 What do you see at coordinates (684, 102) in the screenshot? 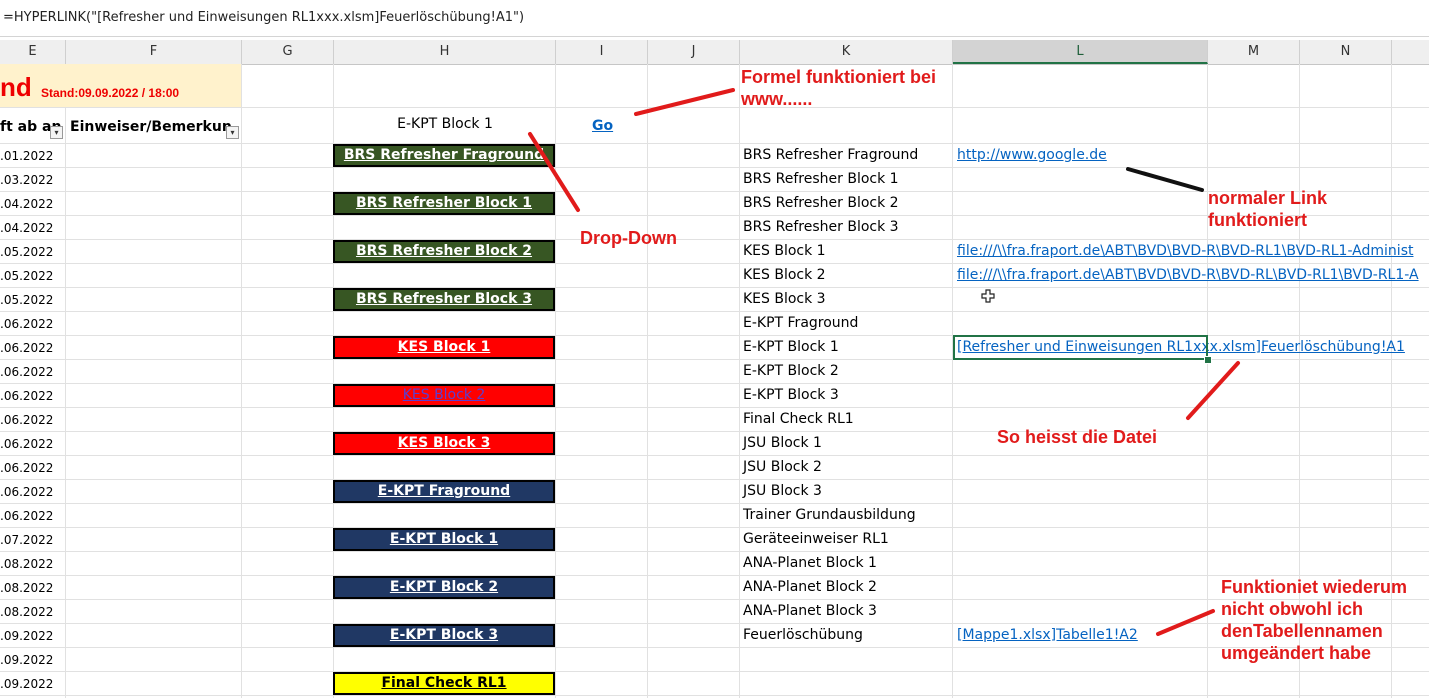
I see `arrow-formel` at bounding box center [684, 102].